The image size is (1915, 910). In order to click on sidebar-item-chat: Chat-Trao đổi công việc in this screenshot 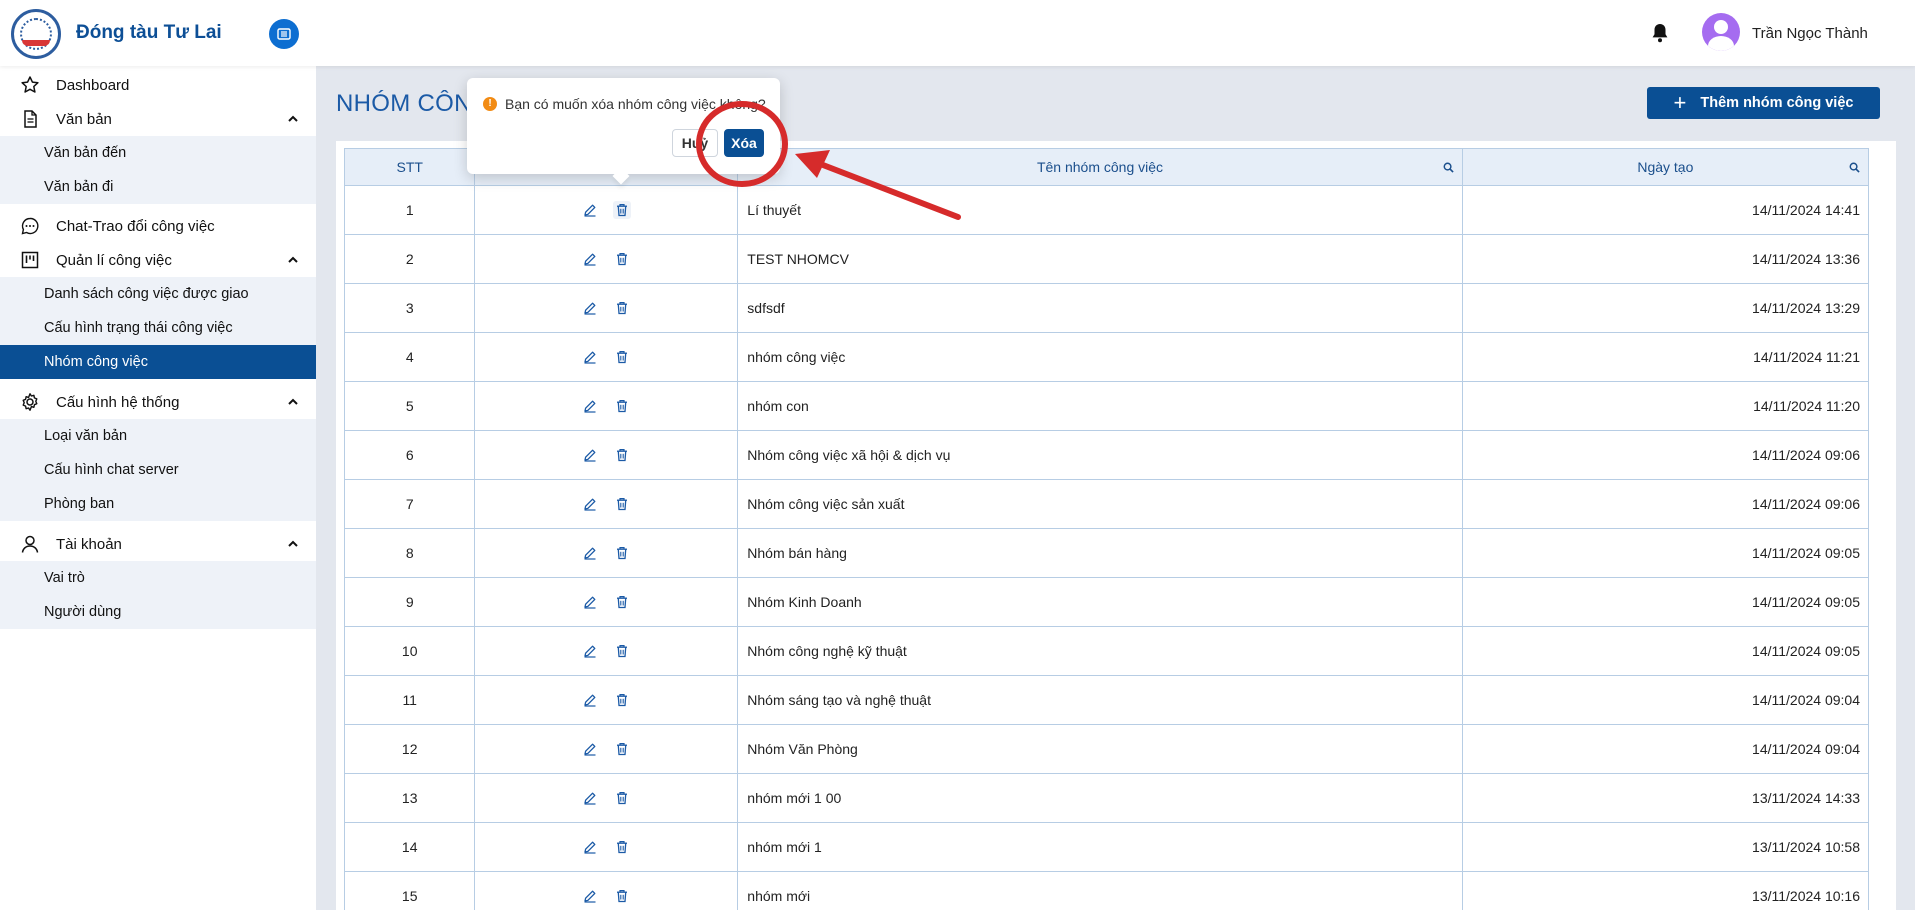, I will do `click(158, 226)`.